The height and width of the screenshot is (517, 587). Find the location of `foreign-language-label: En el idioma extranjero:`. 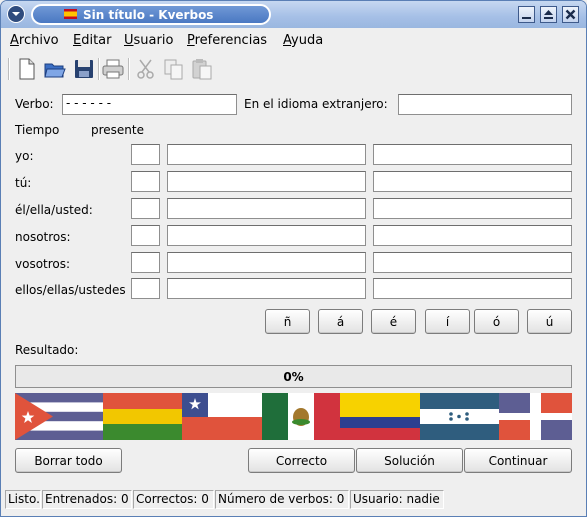

foreign-language-label: En el idioma extranjero: is located at coordinates (316, 104).